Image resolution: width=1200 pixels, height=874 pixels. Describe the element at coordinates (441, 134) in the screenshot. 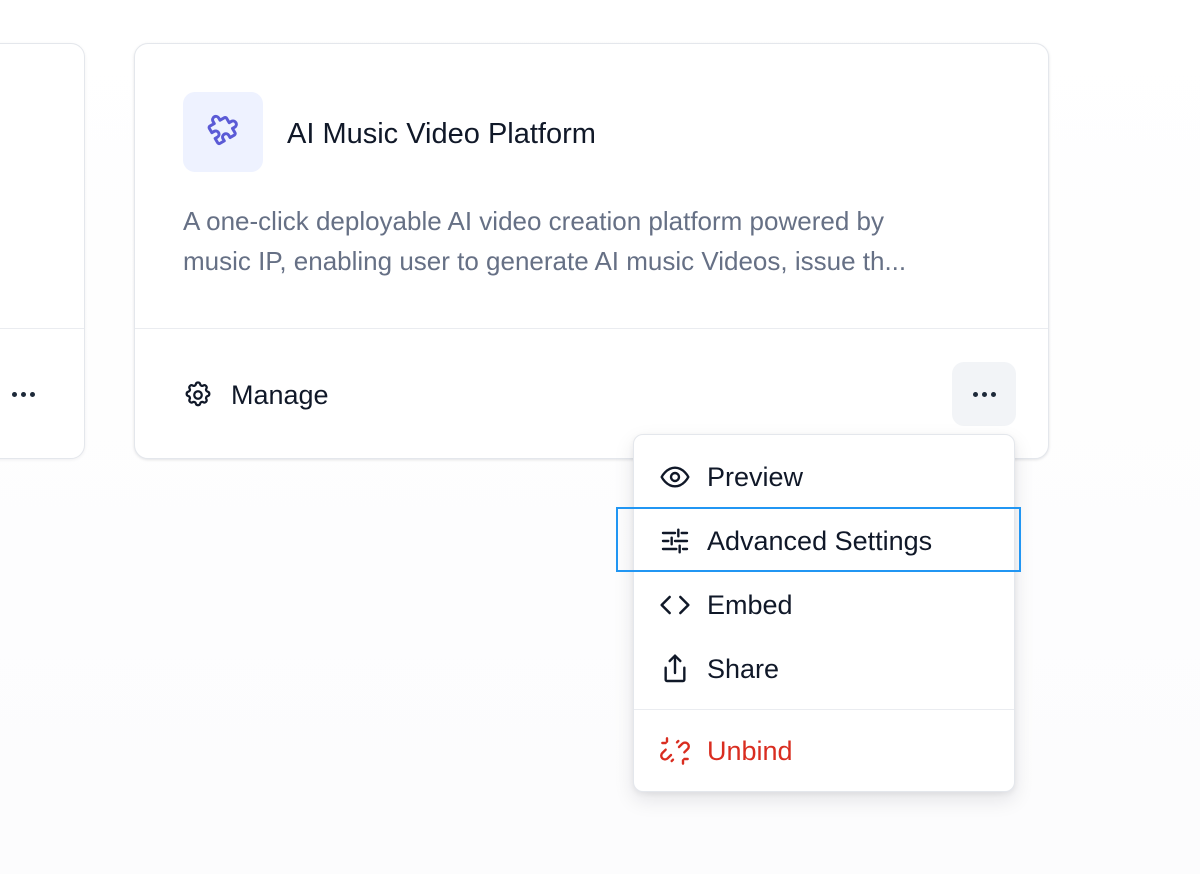

I see `app-title: AI Music Video Platform` at that location.